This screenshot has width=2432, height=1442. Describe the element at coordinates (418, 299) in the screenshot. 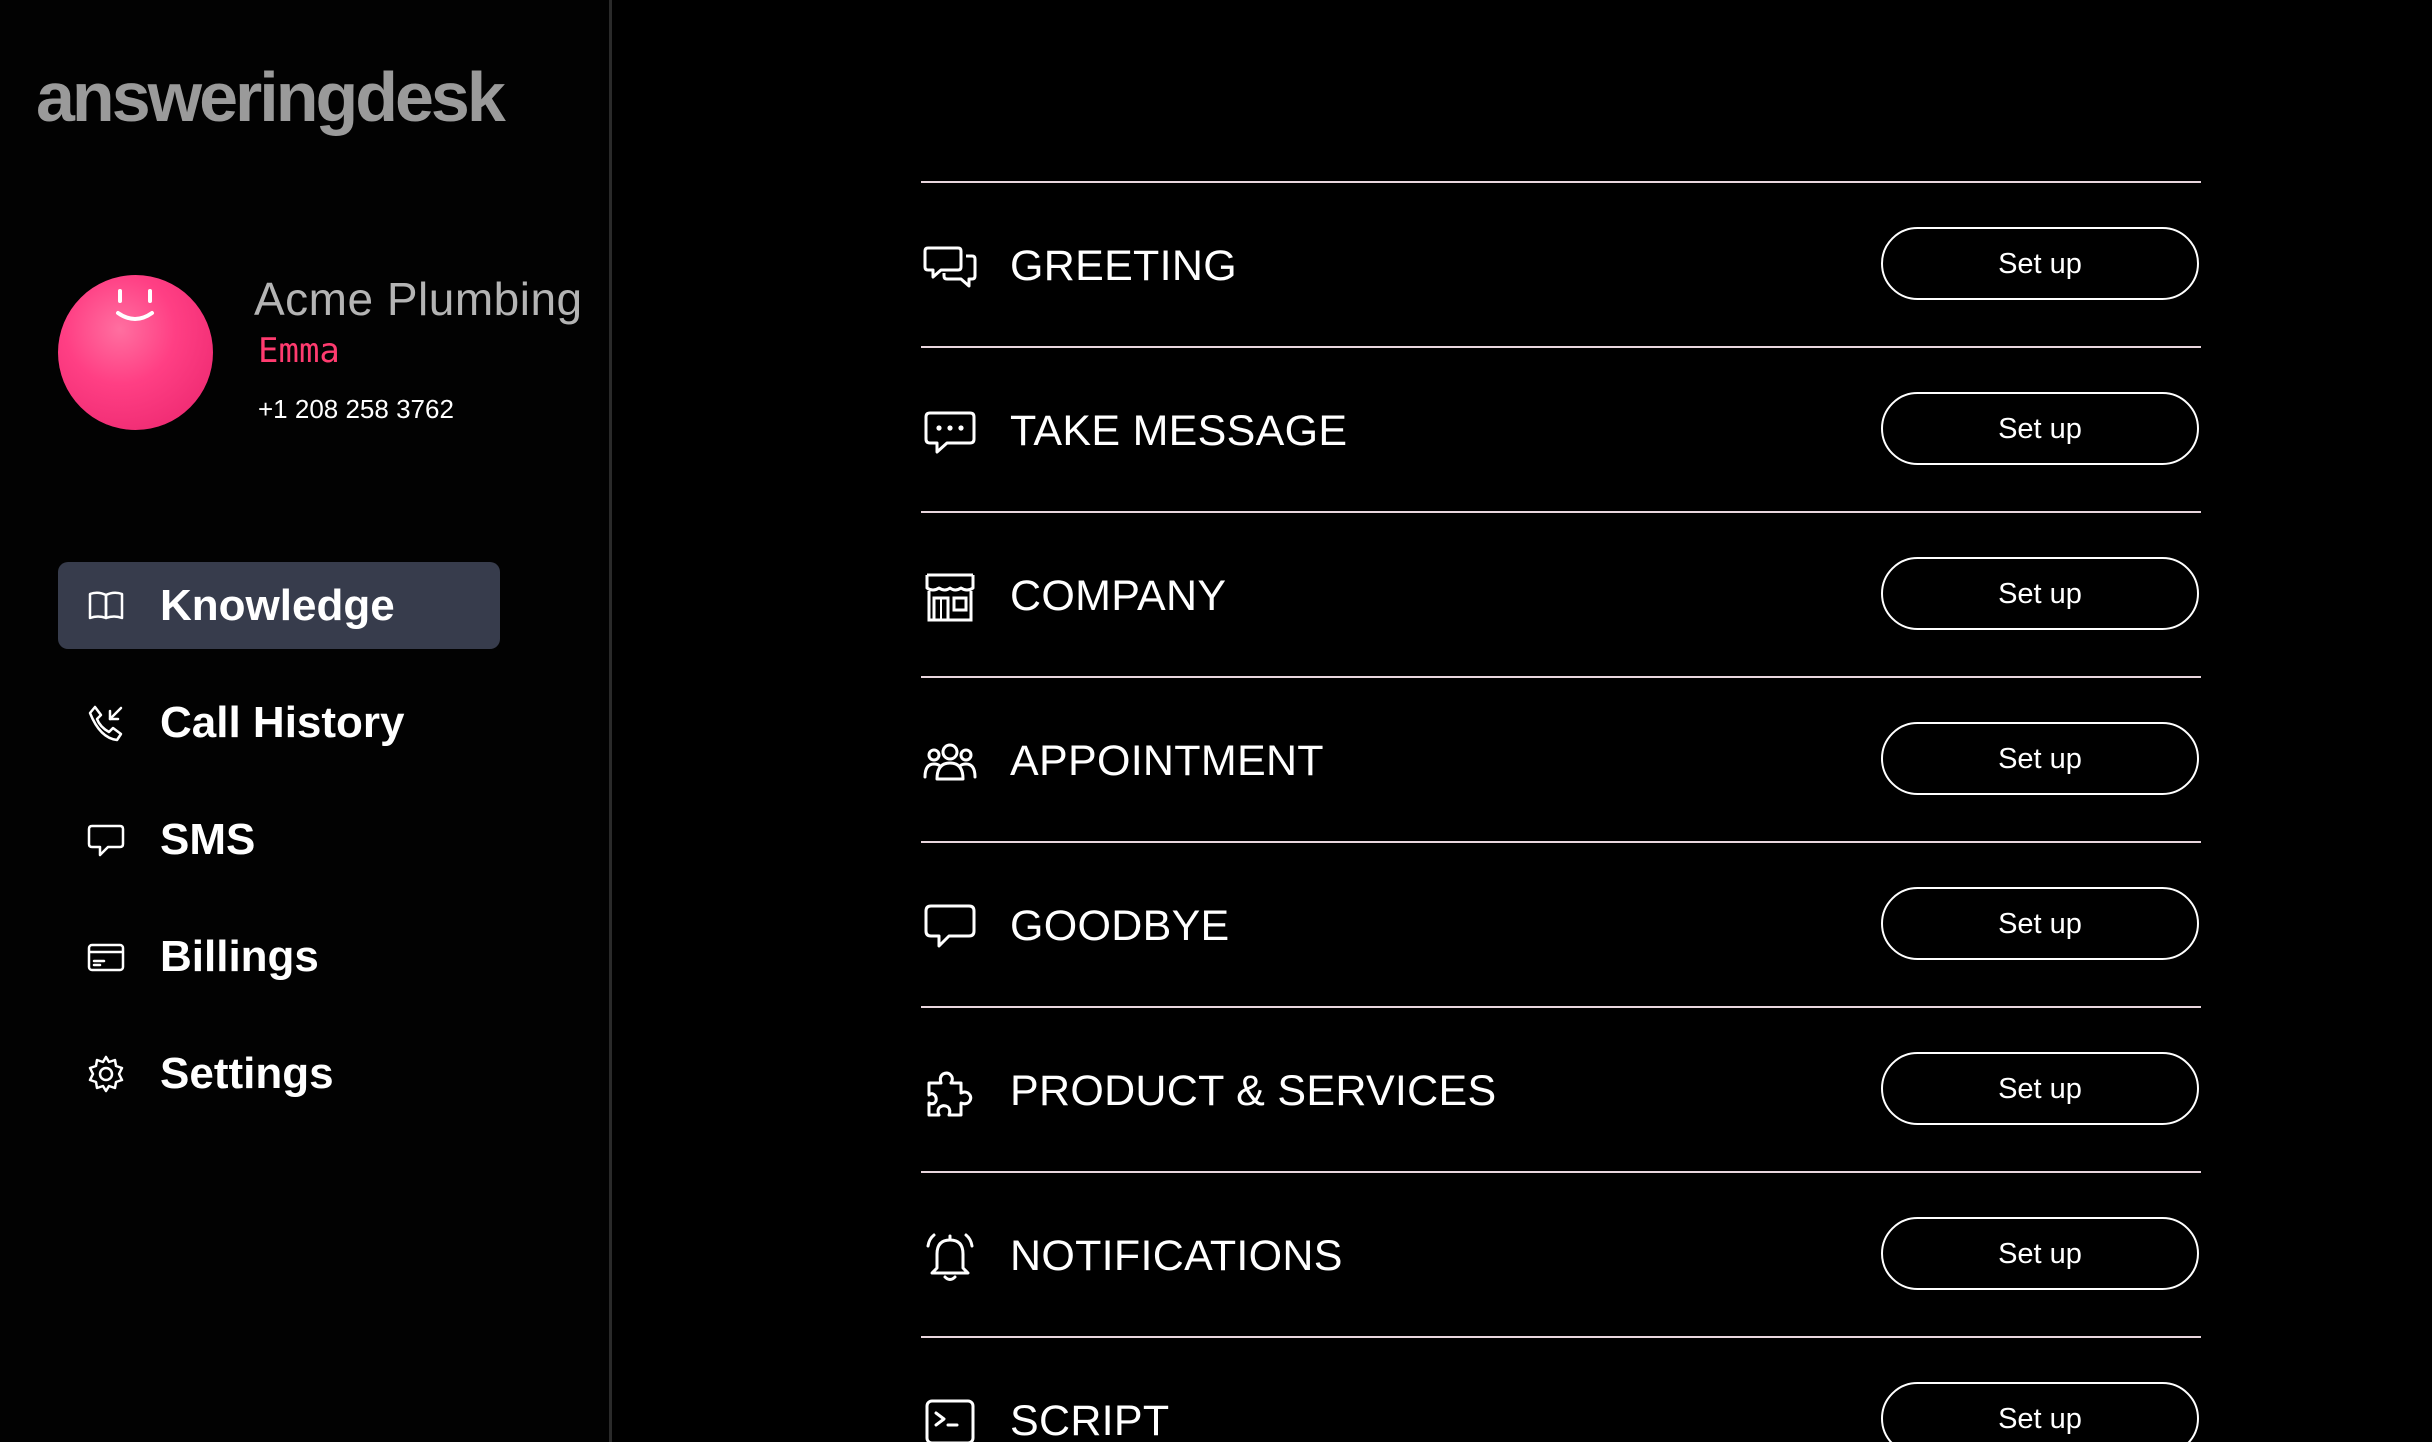

I see `company-name: Acme Plumbing` at that location.